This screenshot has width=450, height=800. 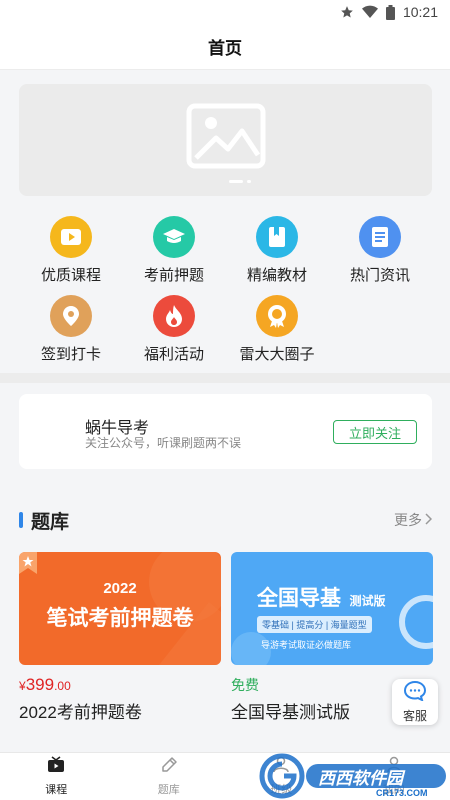 I want to click on chat-bubble-icon, so click(x=415, y=693).